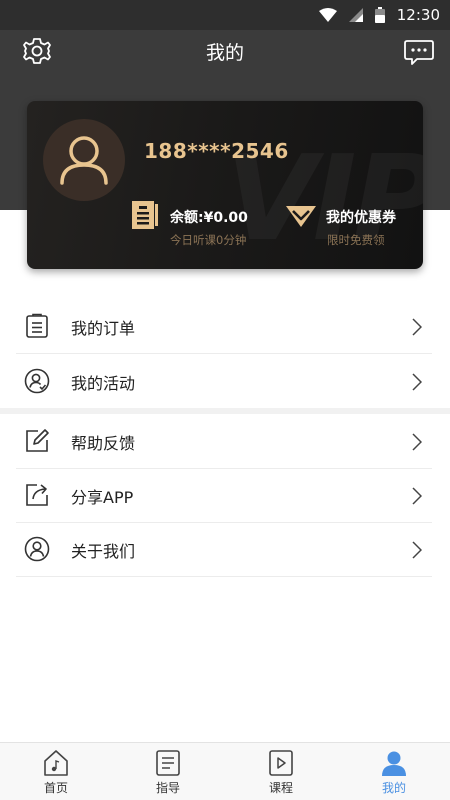 The height and width of the screenshot is (800, 450). What do you see at coordinates (102, 497) in the screenshot?
I see `menu-label-share: 分享APP` at bounding box center [102, 497].